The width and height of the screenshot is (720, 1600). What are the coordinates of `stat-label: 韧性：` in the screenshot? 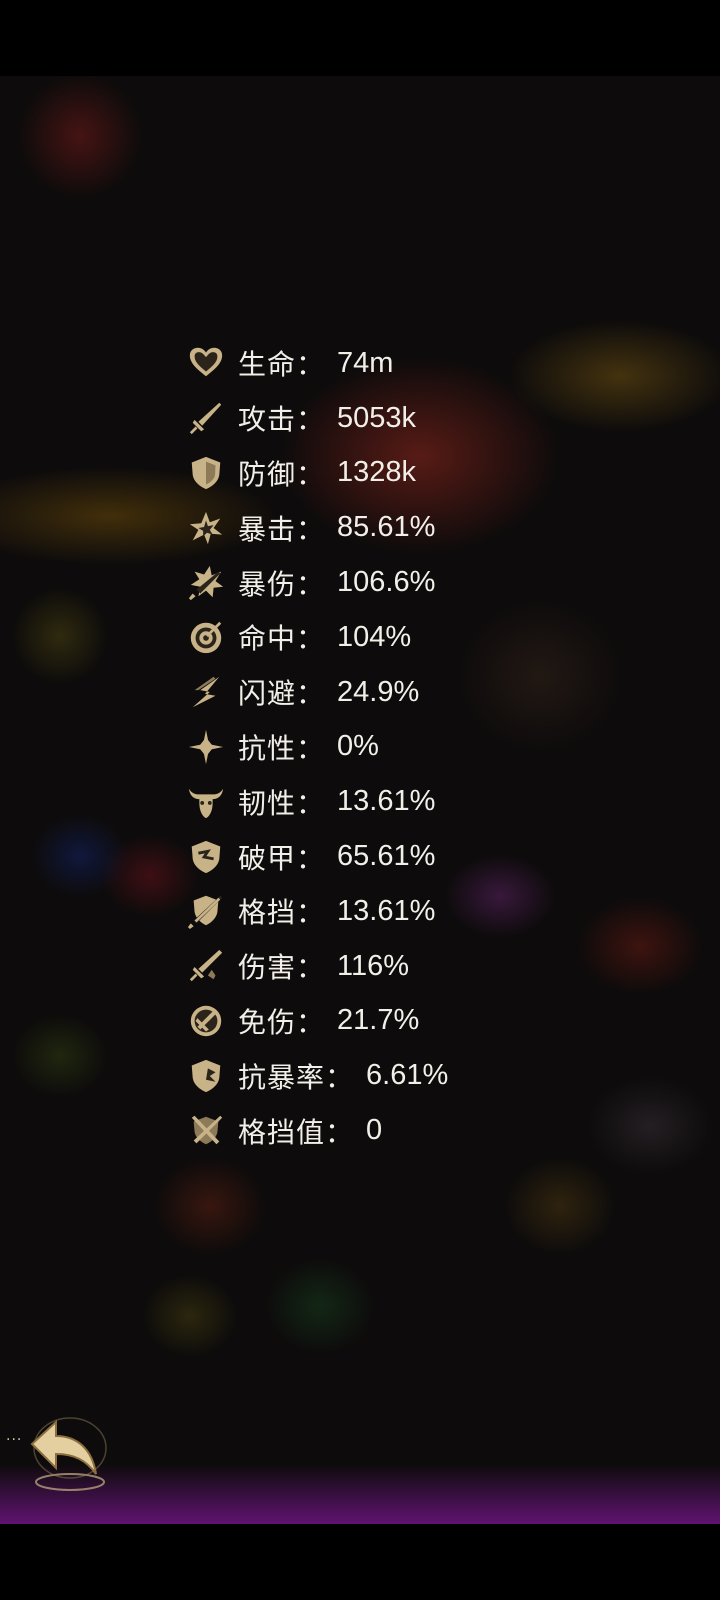 It's located at (282, 803).